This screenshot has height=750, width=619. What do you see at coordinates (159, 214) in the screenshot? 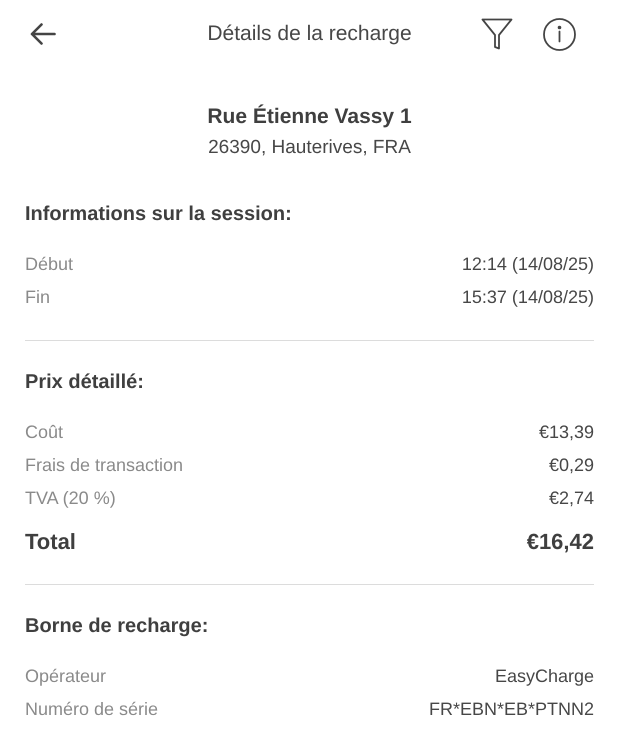
I see `section-heading: Informations sur la session:` at bounding box center [159, 214].